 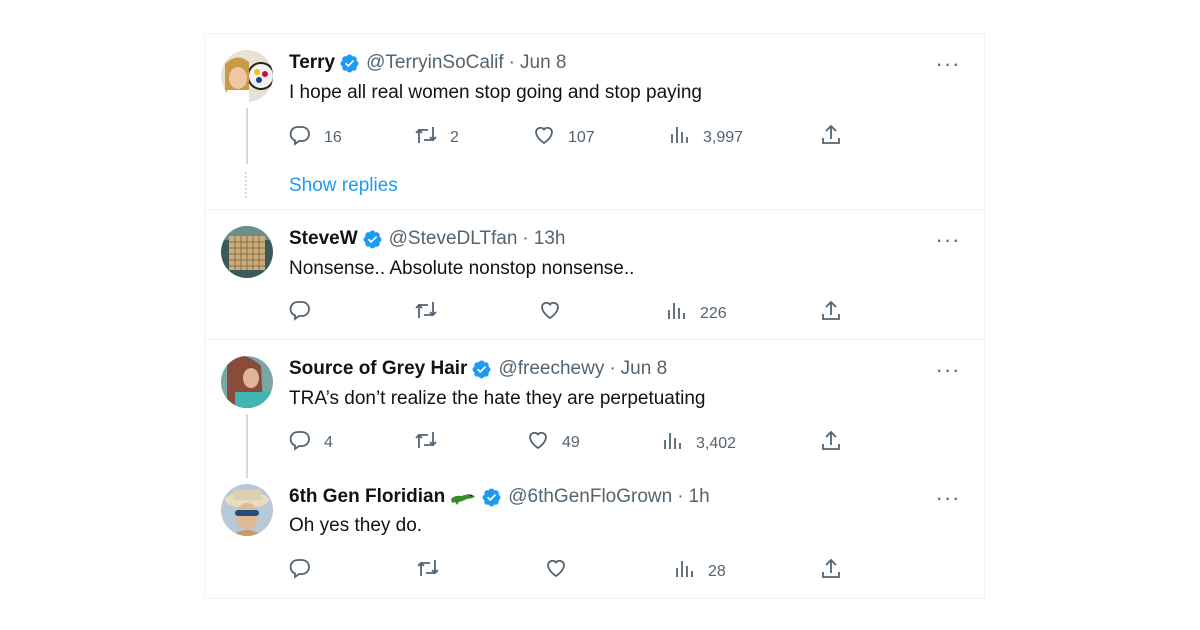 I want to click on tweet-header: Terry @TerryinSoCalif · Jun 8, so click(x=427, y=63).